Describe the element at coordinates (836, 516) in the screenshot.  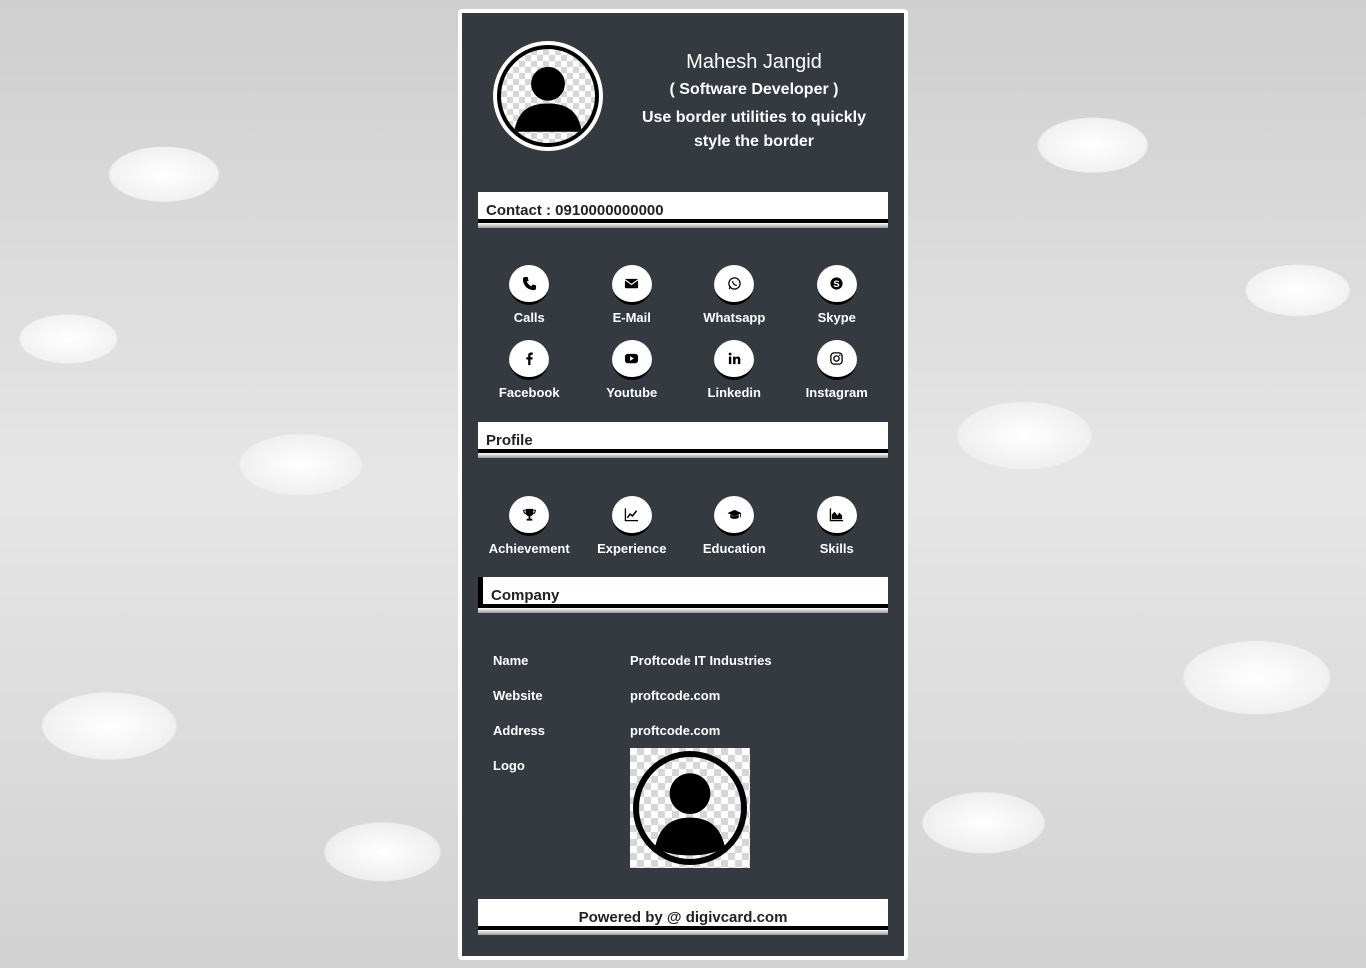
I see `area-chart-icon` at that location.